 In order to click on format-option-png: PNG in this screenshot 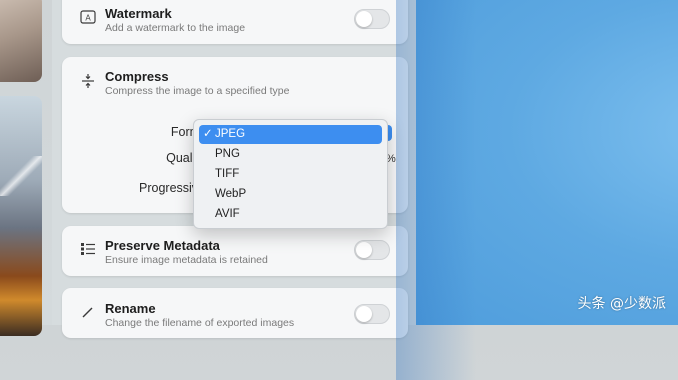, I will do `click(290, 154)`.